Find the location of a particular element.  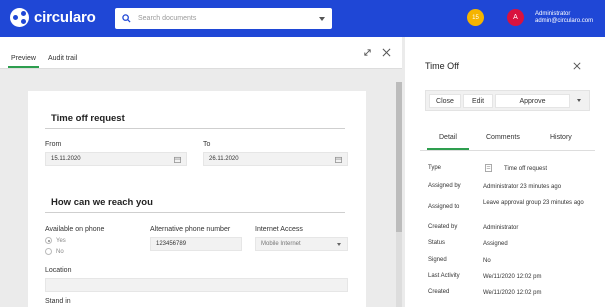

search-input: Search documents is located at coordinates (228, 18).